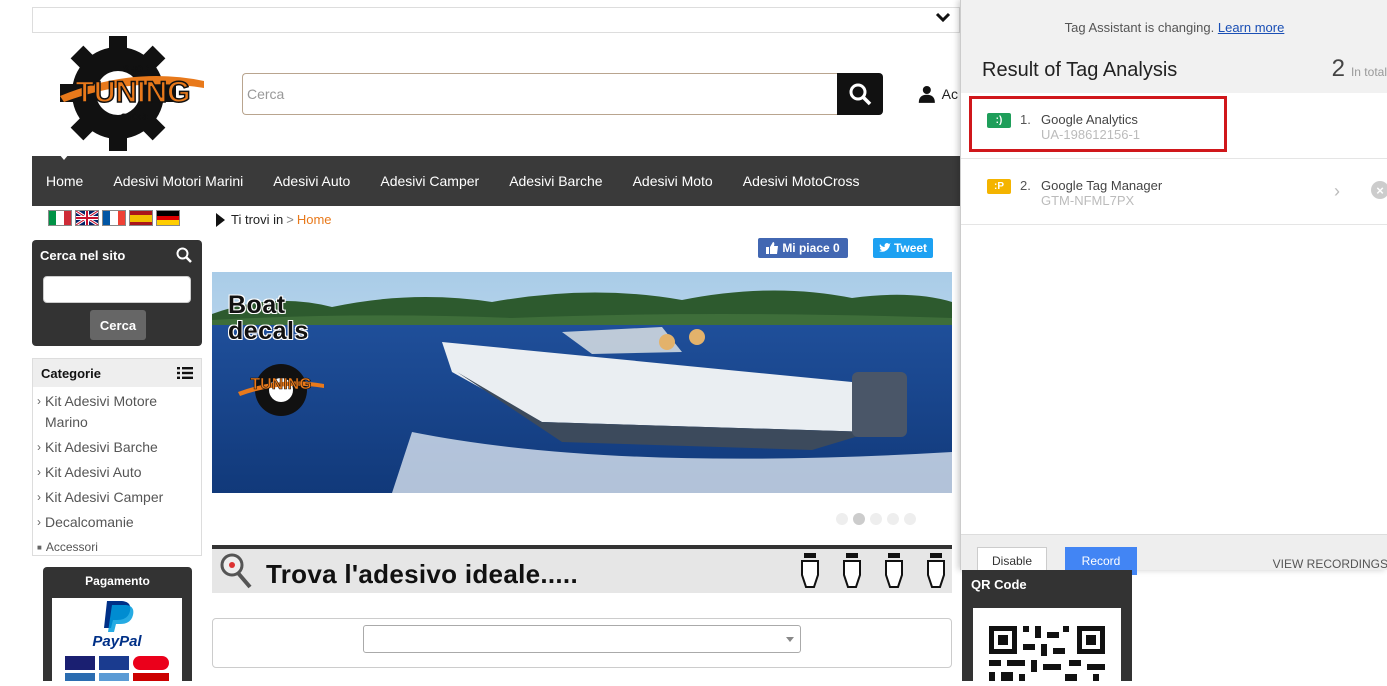 Image resolution: width=1387 pixels, height=686 pixels. What do you see at coordinates (1102, 185) in the screenshot?
I see `tag-name: Google Tag Manager` at bounding box center [1102, 185].